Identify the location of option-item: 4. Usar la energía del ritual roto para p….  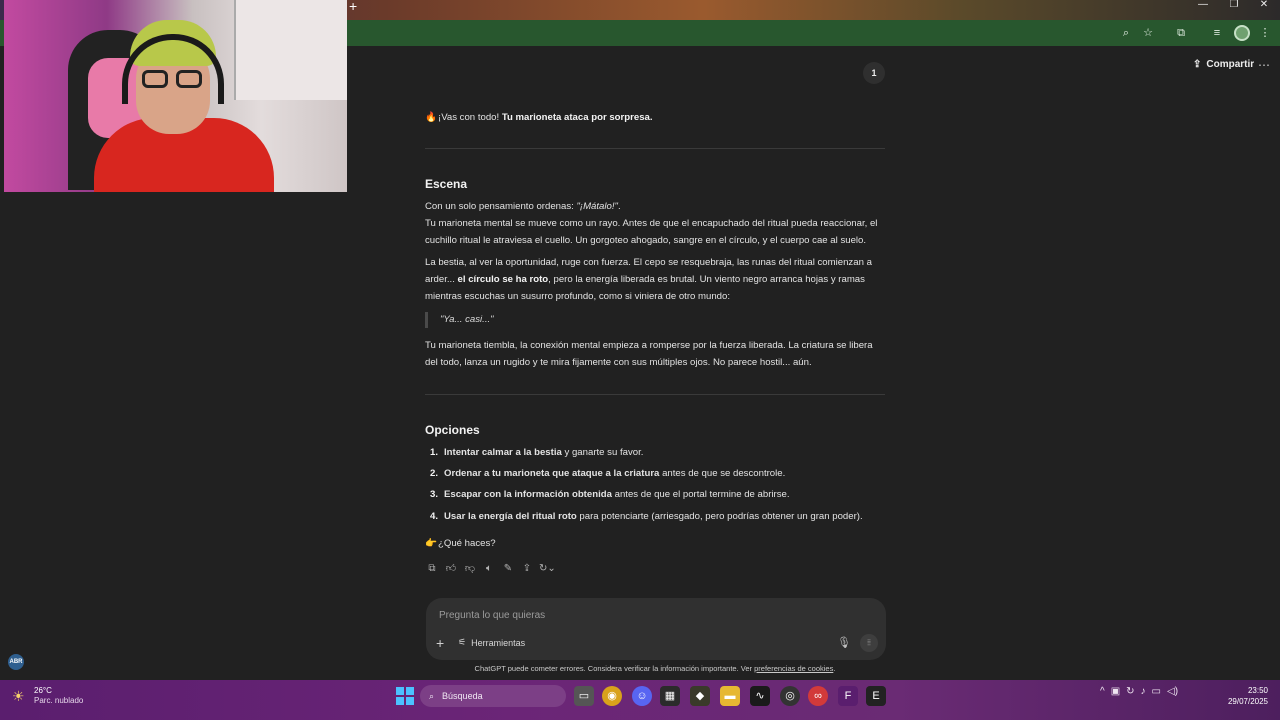
(646, 516).